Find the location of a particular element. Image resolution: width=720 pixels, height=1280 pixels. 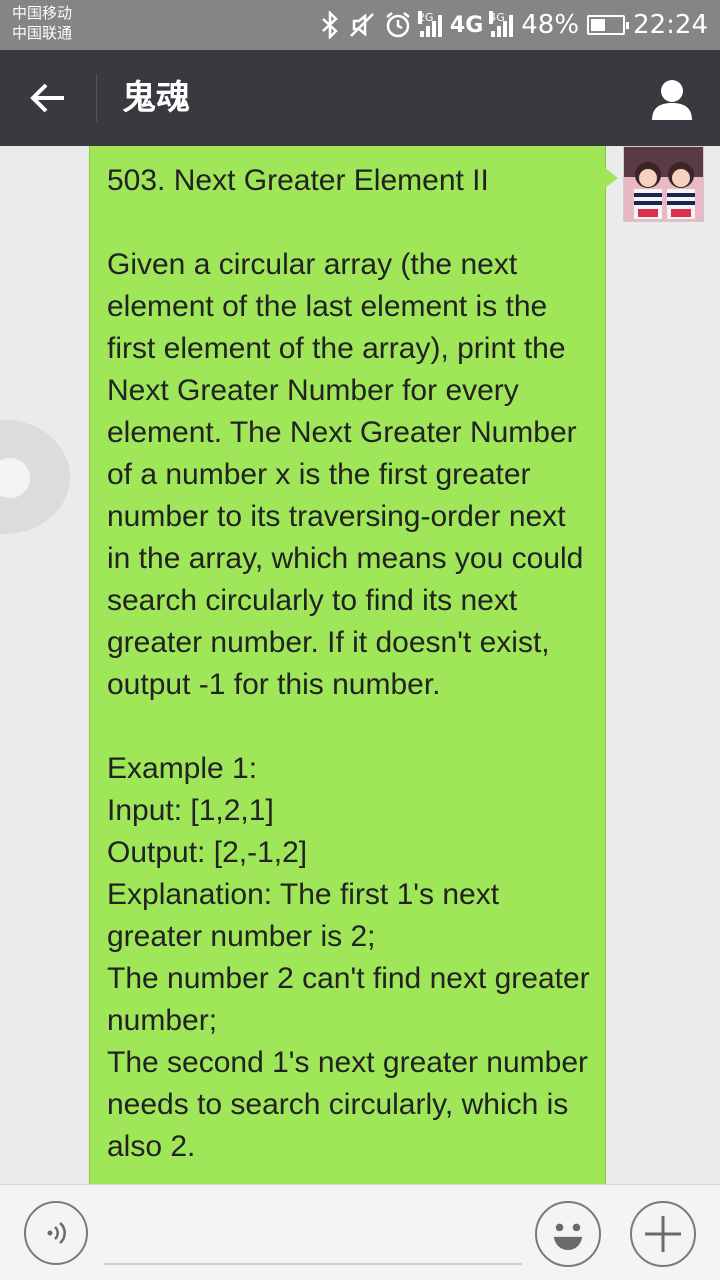

battery-fill is located at coordinates (598, 25).